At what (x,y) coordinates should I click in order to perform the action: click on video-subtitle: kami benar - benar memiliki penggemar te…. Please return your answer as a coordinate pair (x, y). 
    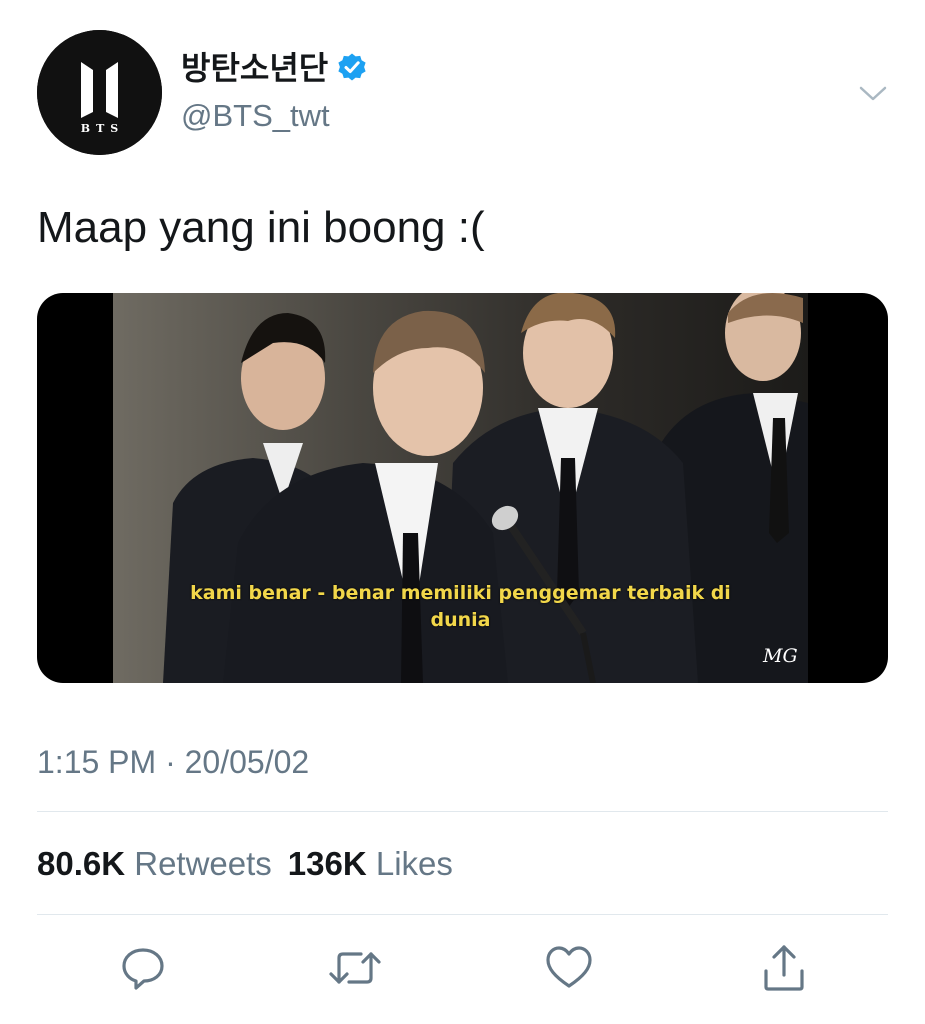
    Looking at the image, I should click on (460, 607).